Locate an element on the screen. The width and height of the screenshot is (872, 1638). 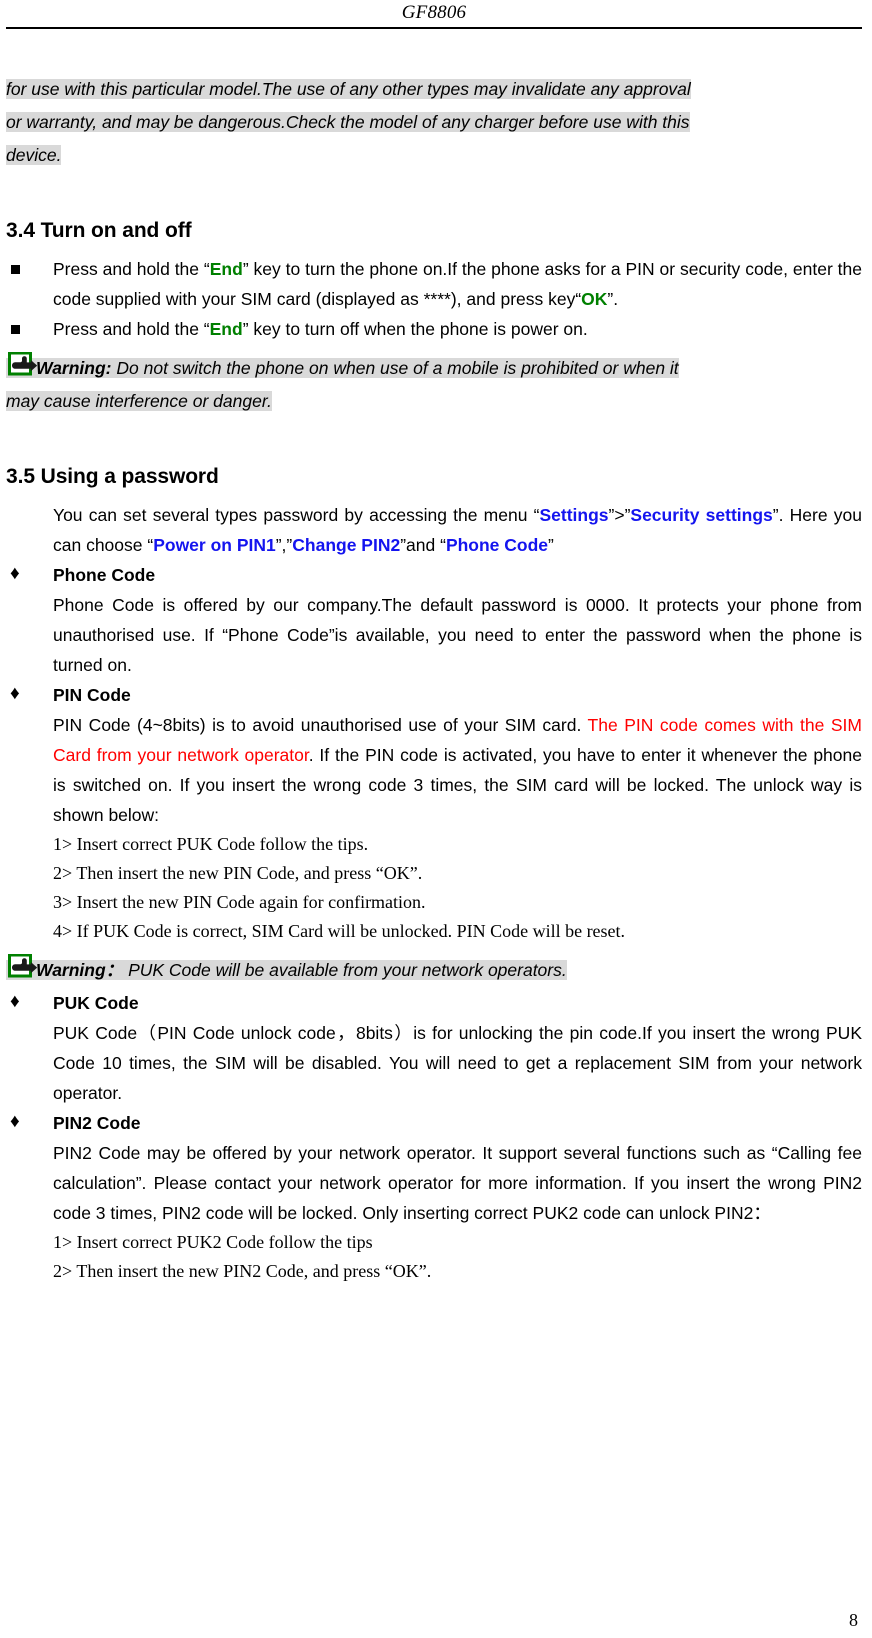
key-end-2: End is located at coordinates (226, 329).